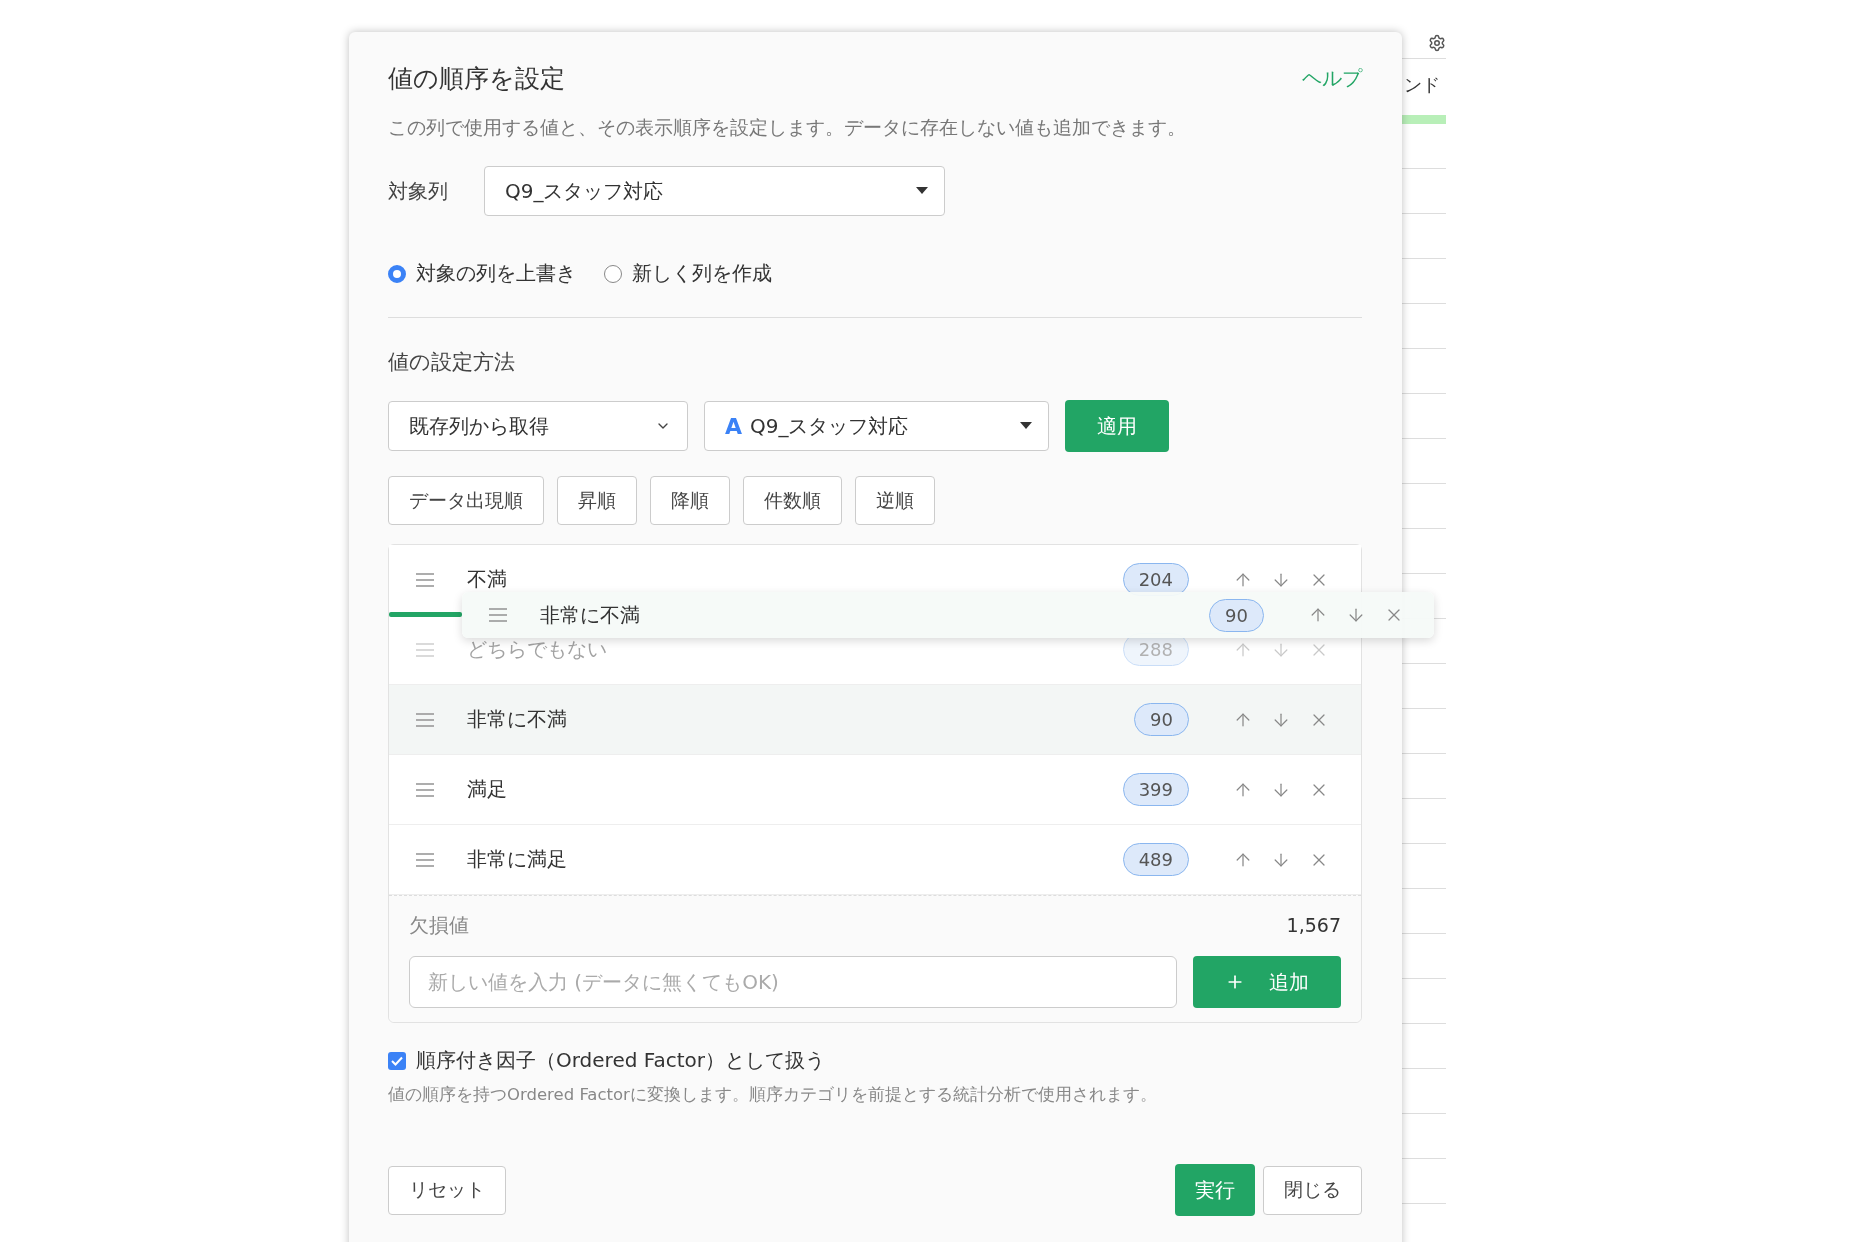 This screenshot has height=1242, width=1872. I want to click on value-label: どちらでもない, so click(537, 649).